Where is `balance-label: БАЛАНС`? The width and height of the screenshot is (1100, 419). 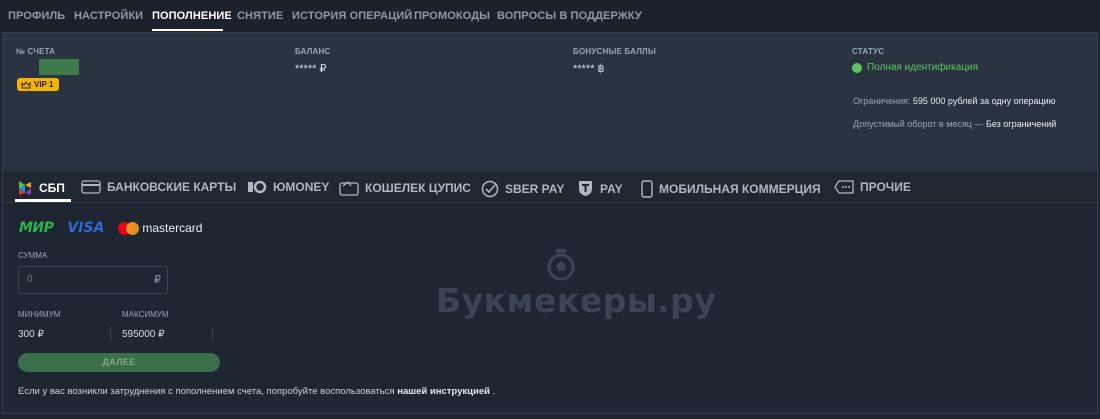
balance-label: БАЛАНС is located at coordinates (313, 51).